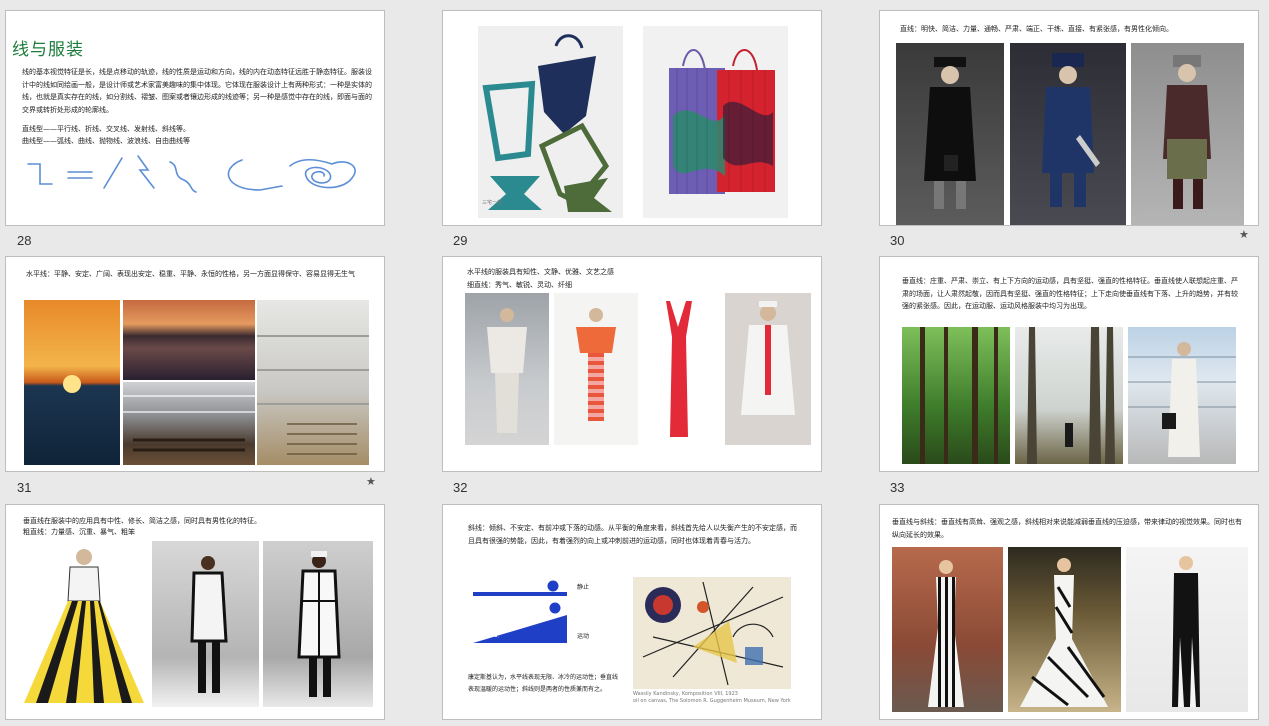 The width and height of the screenshot is (1269, 726). Describe the element at coordinates (583, 636) in the screenshot. I see `label-motion: 运动` at that location.